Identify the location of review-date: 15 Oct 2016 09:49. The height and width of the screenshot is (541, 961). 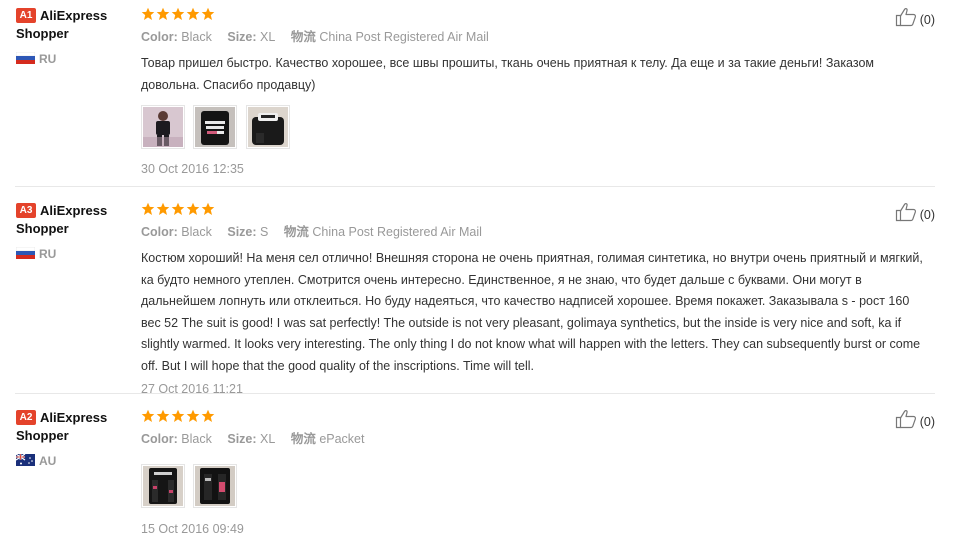
(192, 529).